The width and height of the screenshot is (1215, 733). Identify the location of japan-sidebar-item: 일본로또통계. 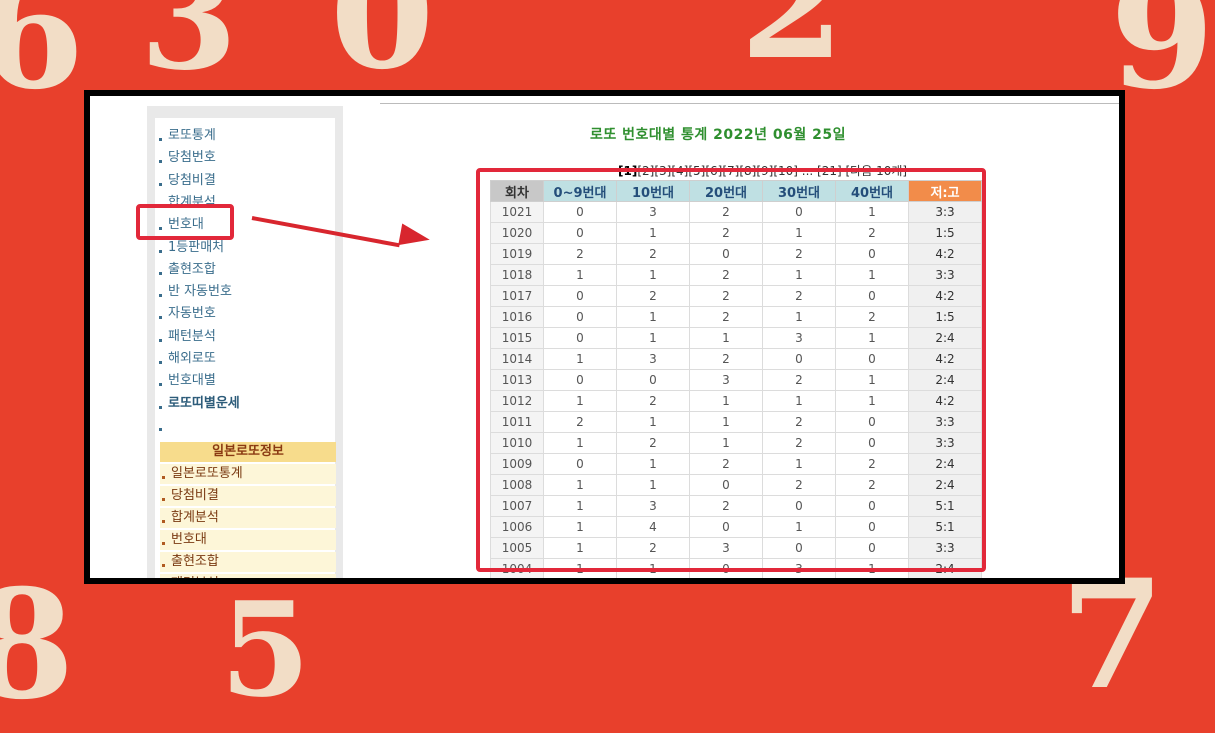
(248, 474).